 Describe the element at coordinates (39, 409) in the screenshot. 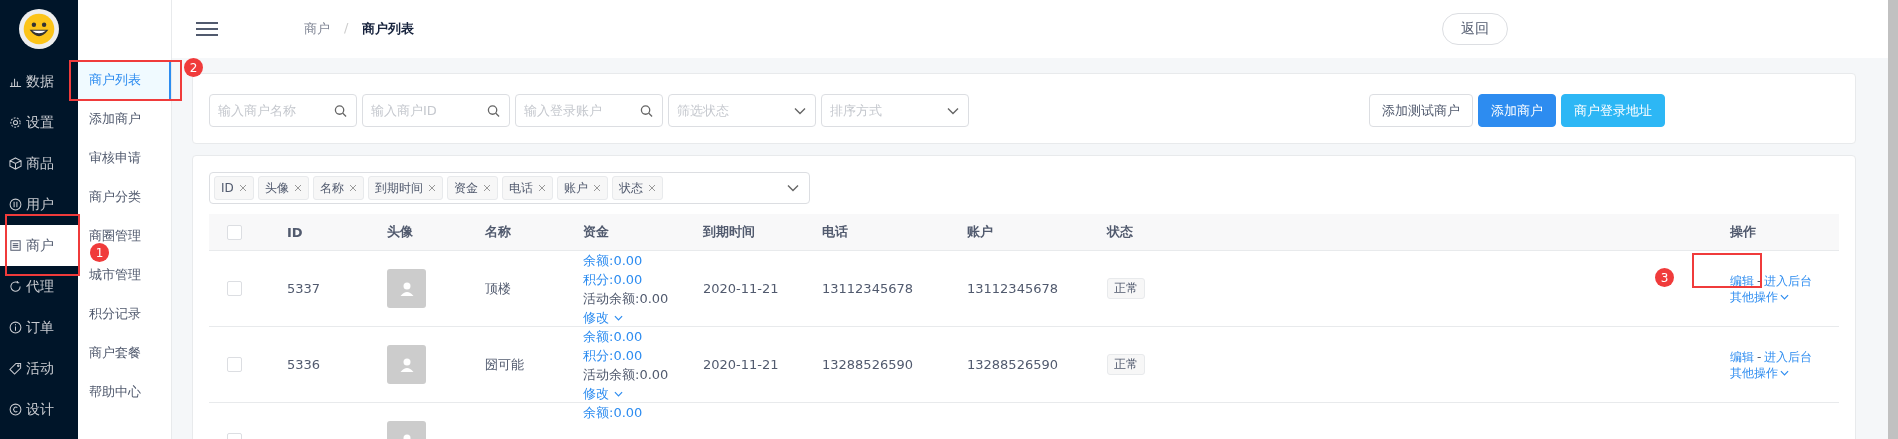

I see `nav-item: 设计` at that location.